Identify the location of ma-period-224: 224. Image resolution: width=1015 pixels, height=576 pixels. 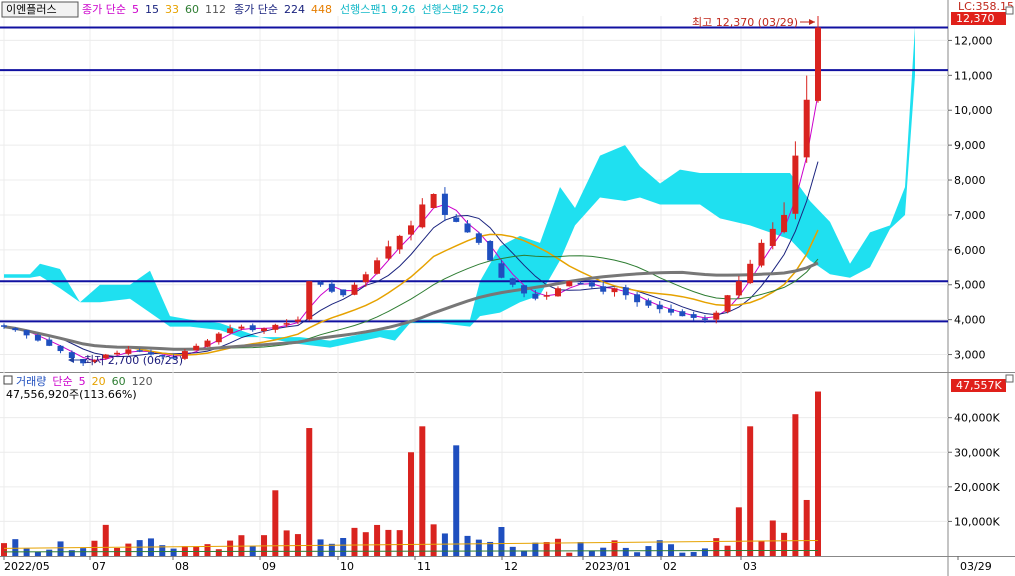
(294, 9).